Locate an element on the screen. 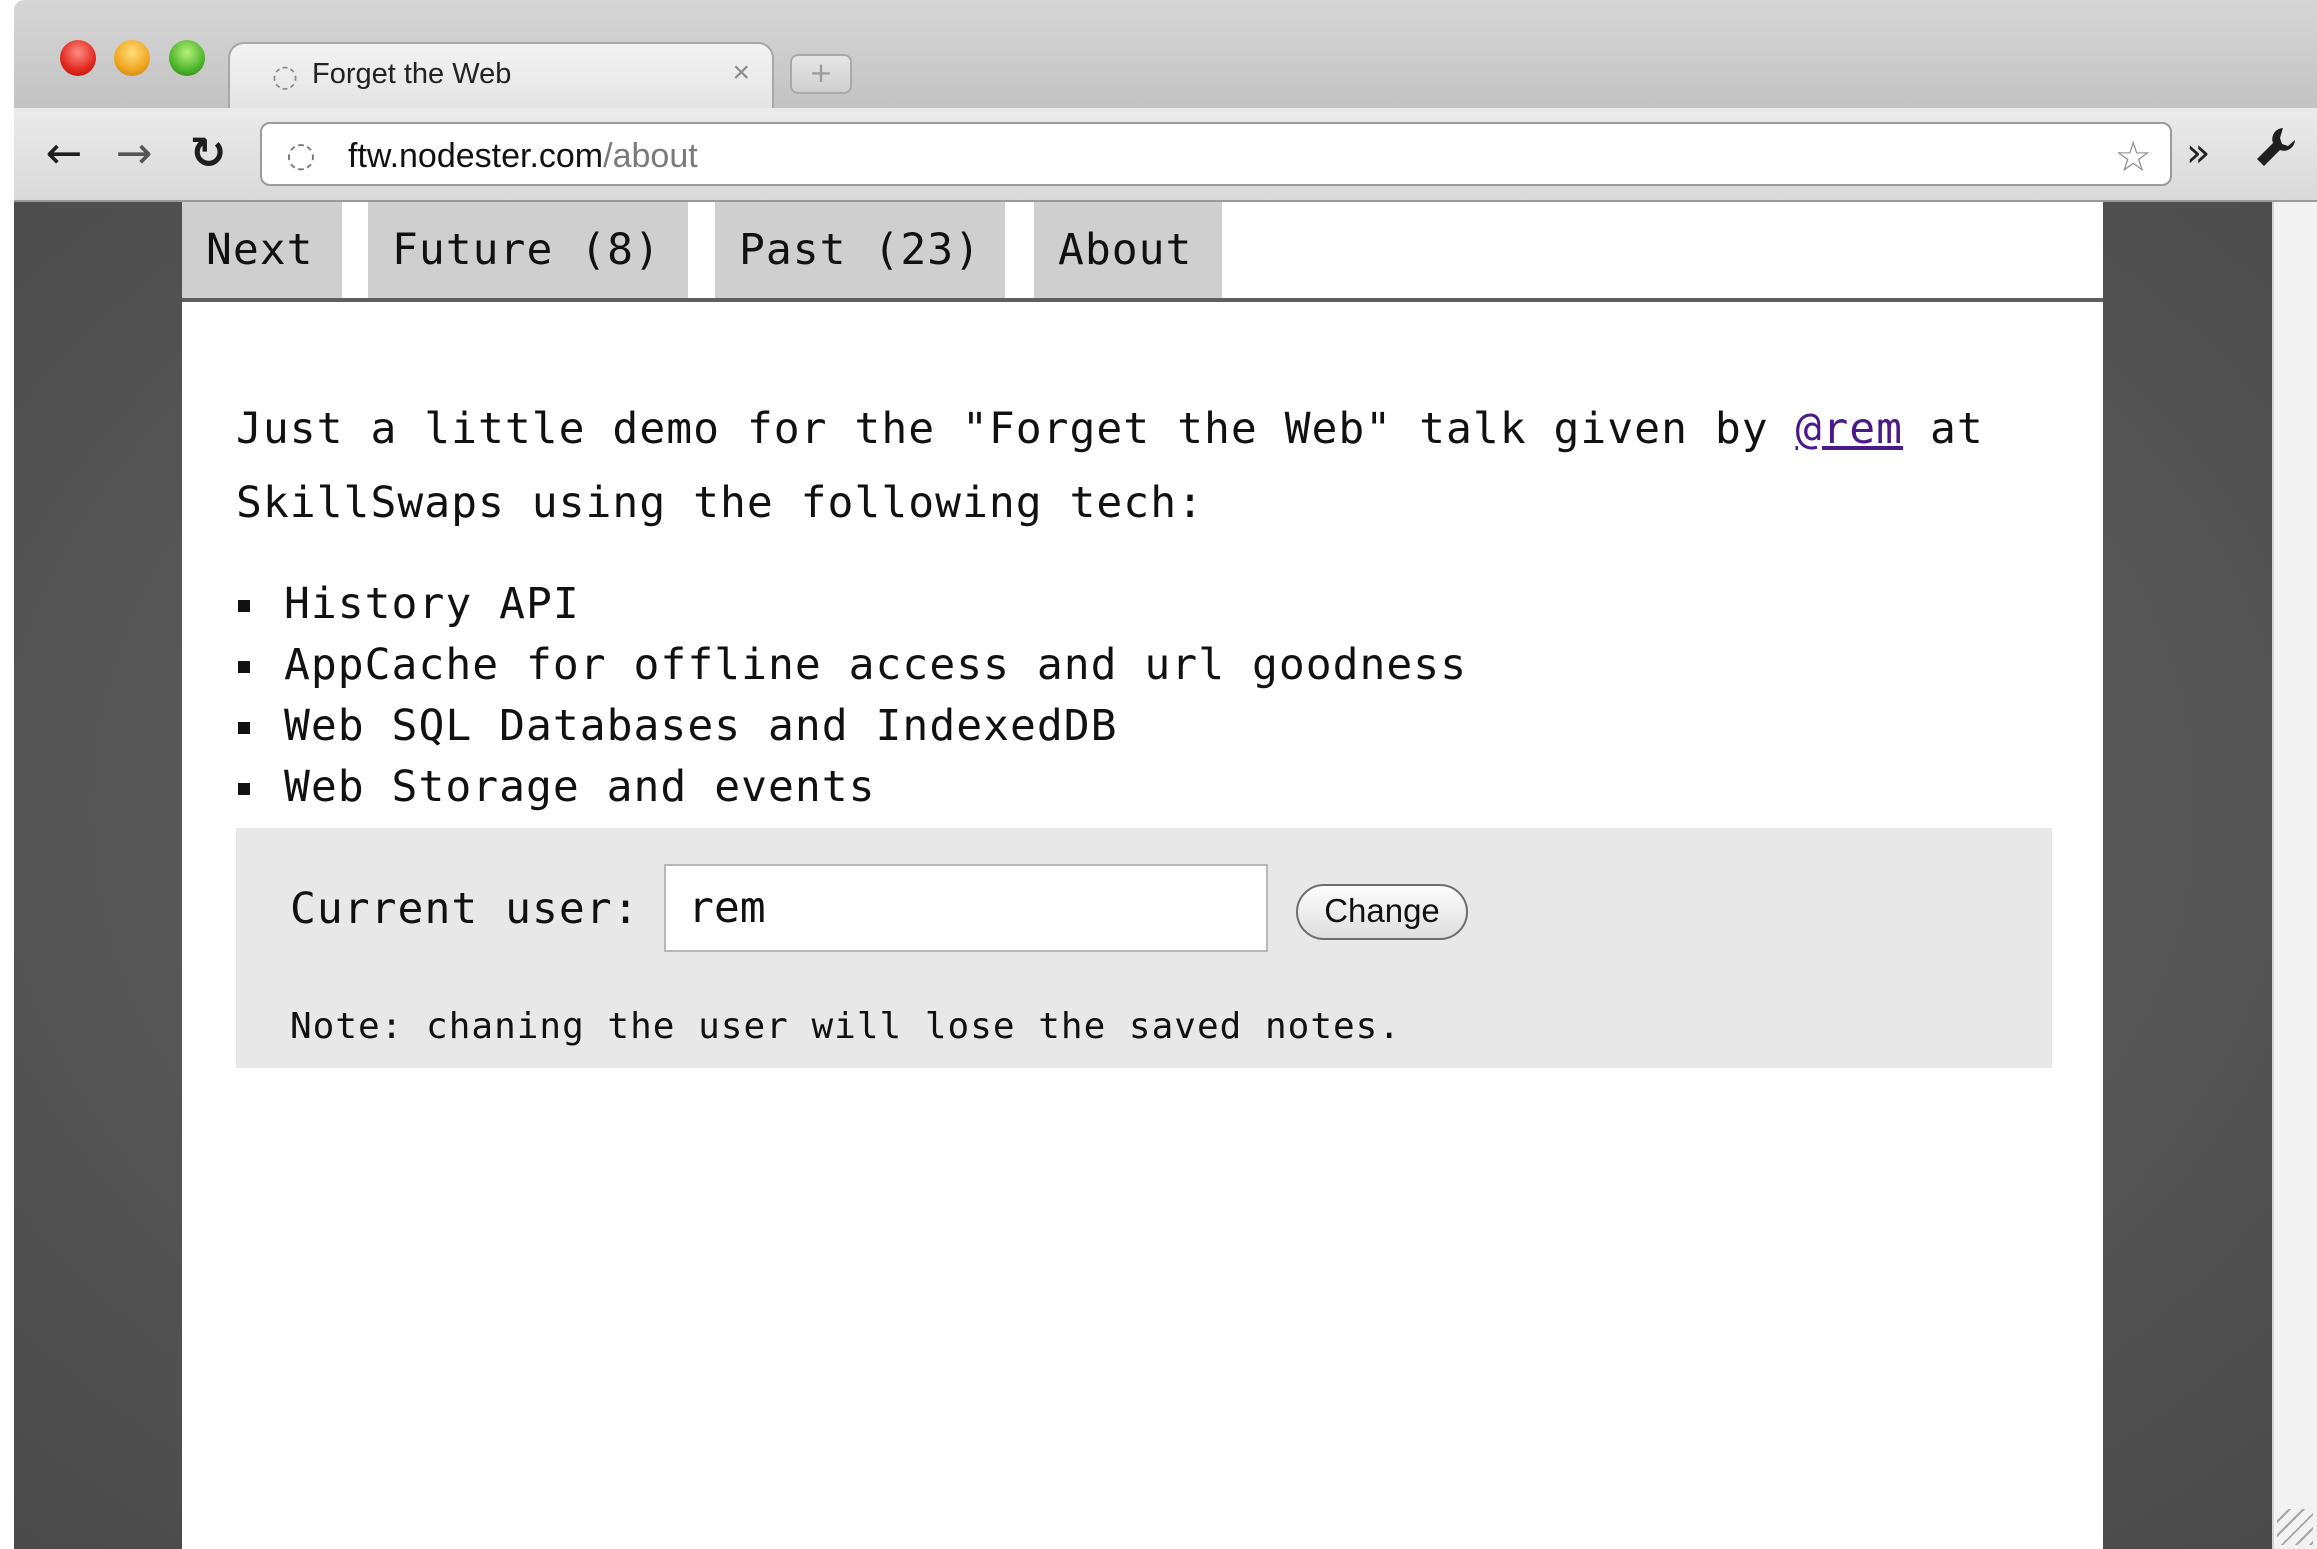  rem-link: @rem is located at coordinates (1850, 429).